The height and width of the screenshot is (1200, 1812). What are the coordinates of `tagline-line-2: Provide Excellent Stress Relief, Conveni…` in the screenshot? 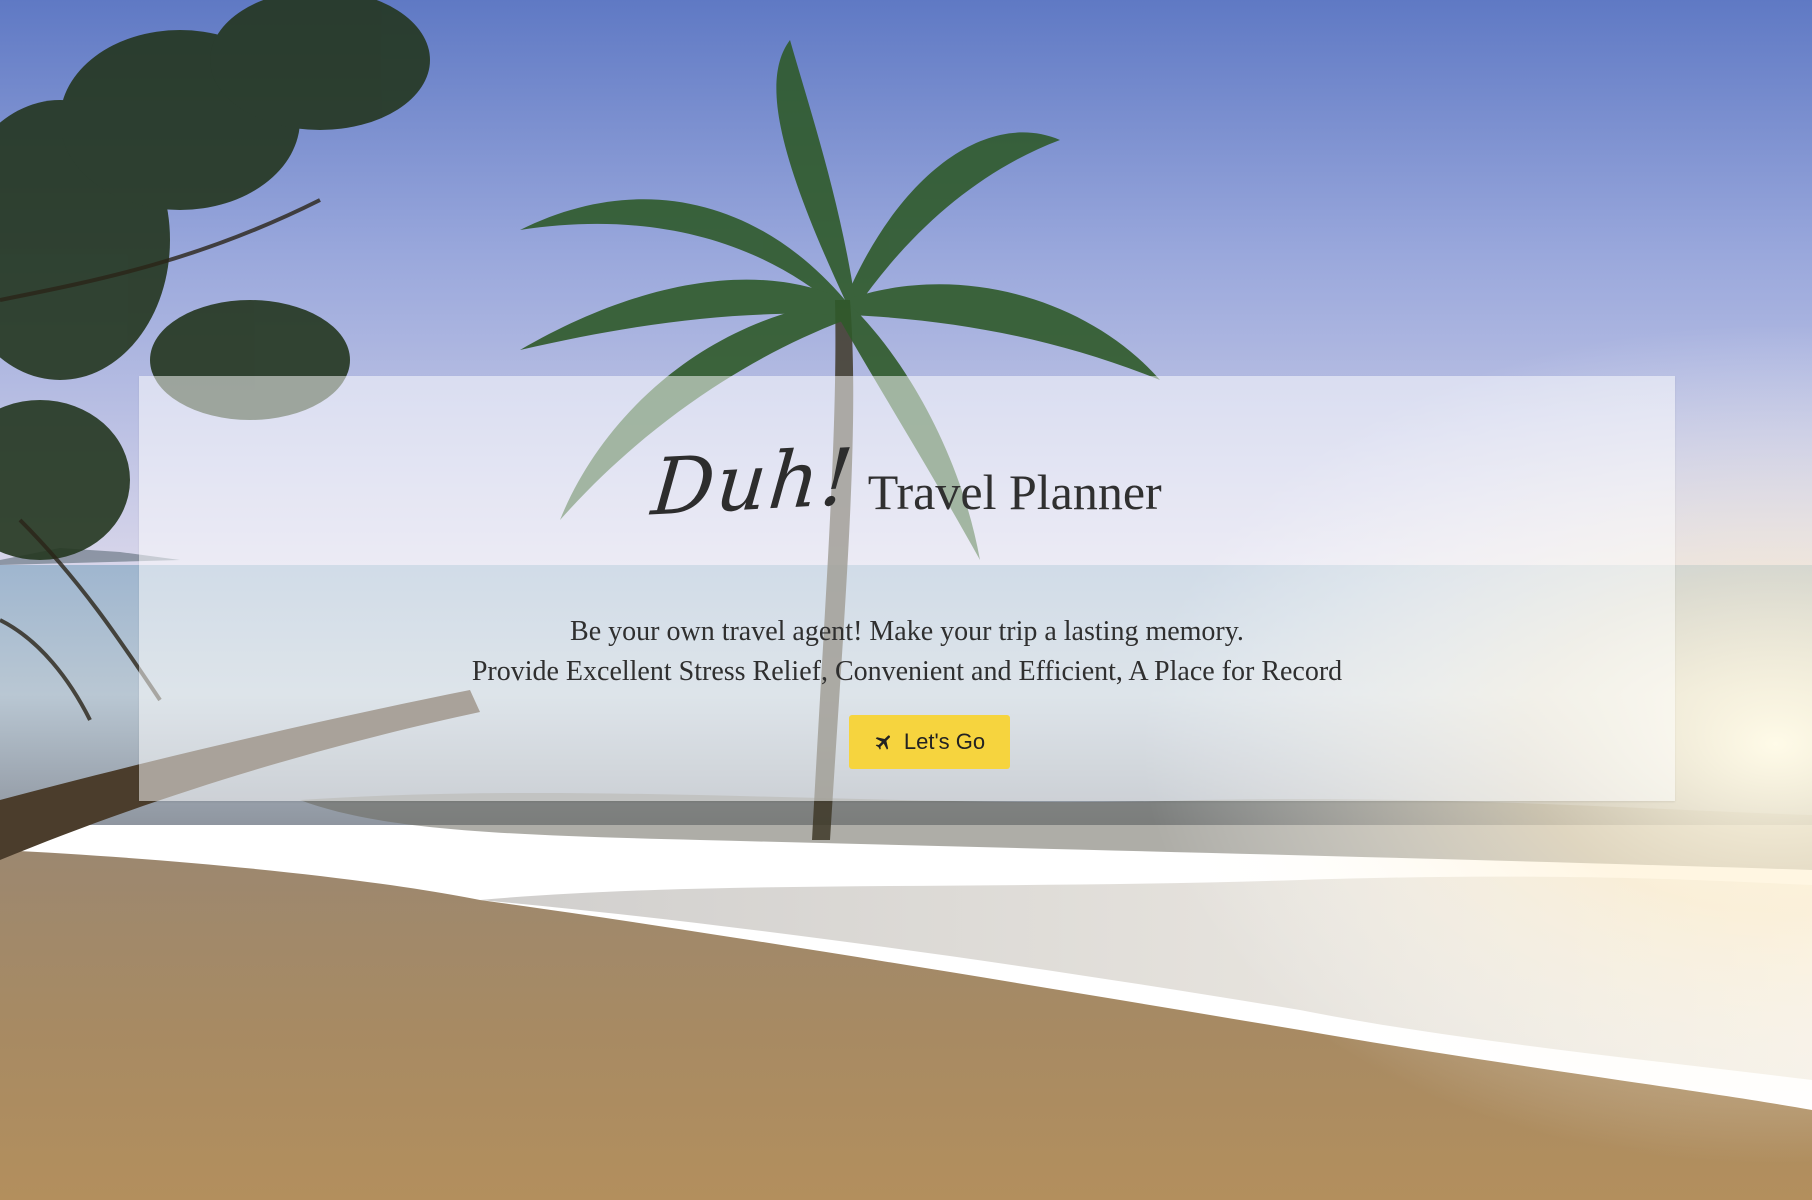 It's located at (907, 671).